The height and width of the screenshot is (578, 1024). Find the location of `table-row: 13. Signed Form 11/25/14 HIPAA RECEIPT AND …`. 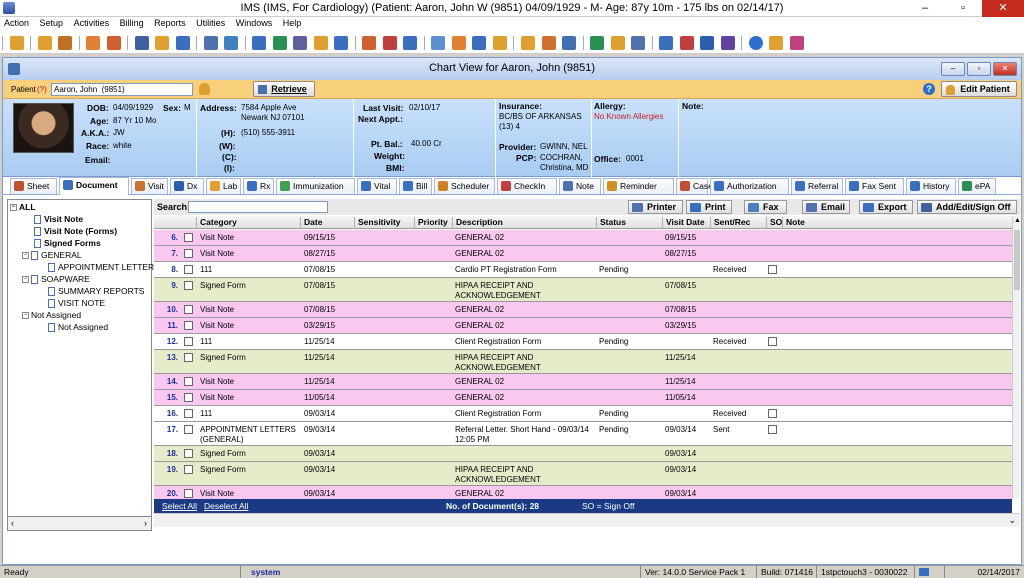

table-row: 13. Signed Form 11/25/14 HIPAA RECEIPT AND … is located at coordinates (583, 362).